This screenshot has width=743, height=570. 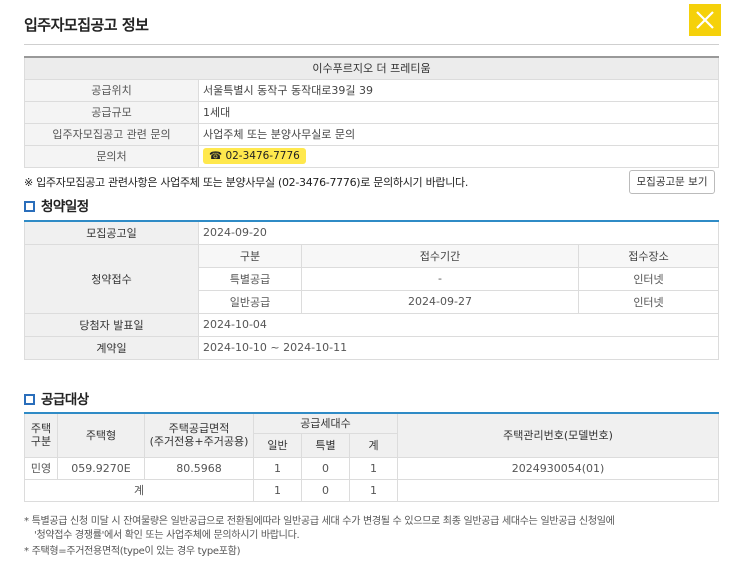 I want to click on apply-label: 청약접수, so click(x=111, y=278).